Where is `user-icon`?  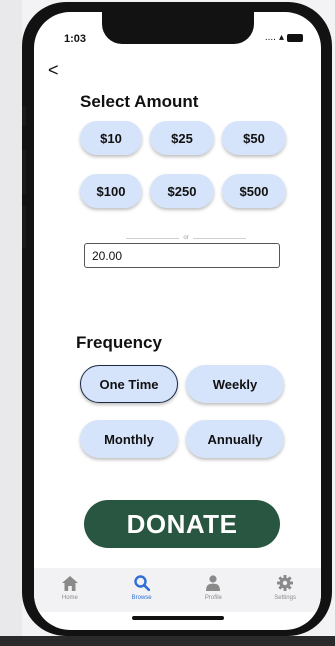
user-icon is located at coordinates (213, 583).